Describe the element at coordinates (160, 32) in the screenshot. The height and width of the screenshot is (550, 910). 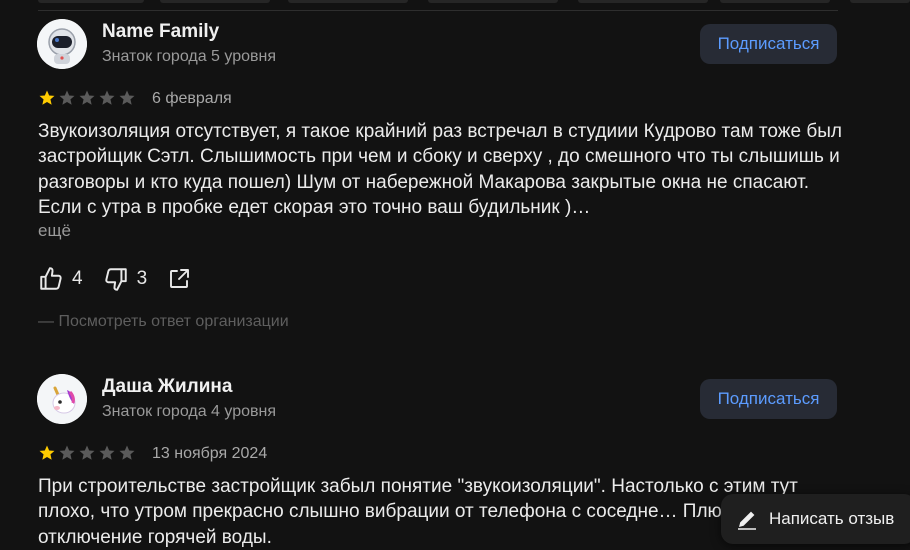
I see `author-name: Name Family` at that location.